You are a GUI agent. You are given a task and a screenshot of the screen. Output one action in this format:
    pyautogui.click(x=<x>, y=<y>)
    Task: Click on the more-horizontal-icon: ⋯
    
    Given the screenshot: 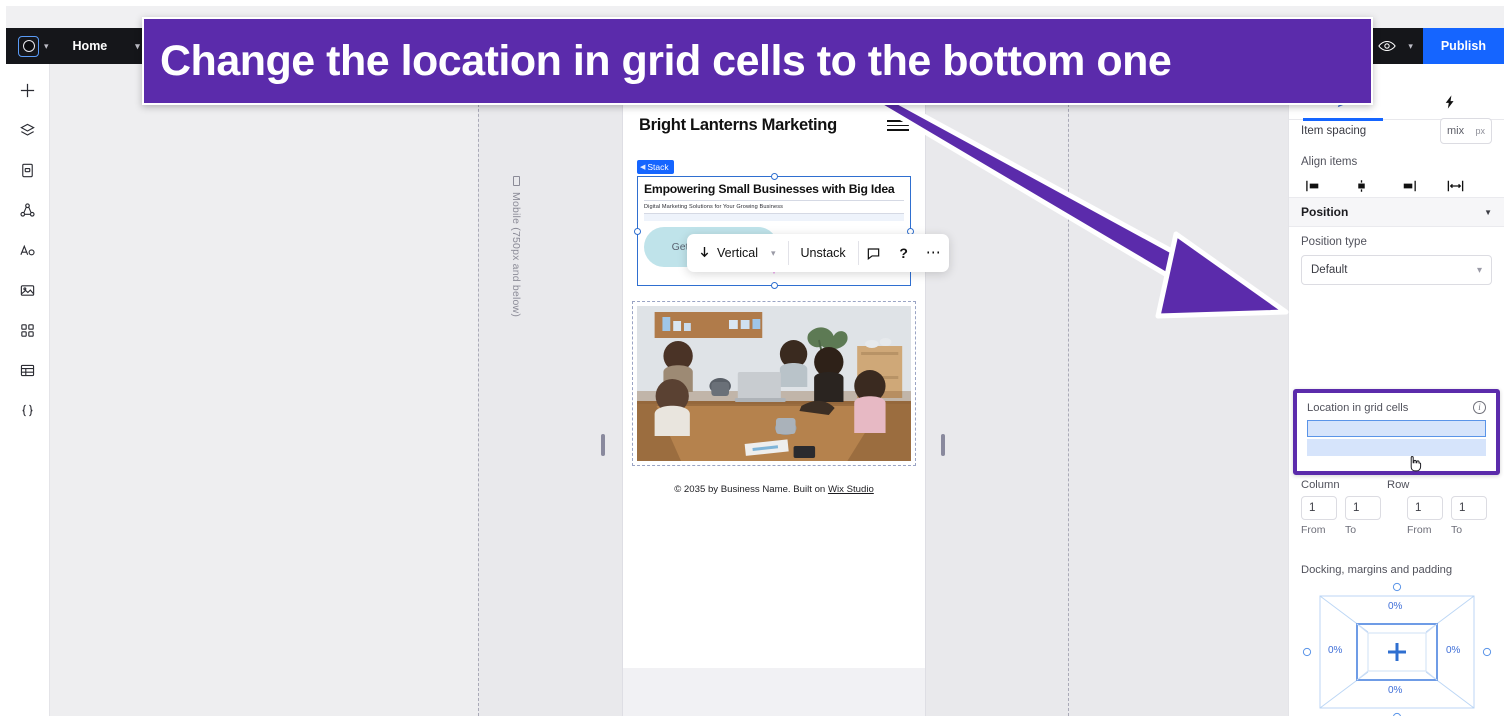 What is the action you would take?
    pyautogui.click(x=934, y=253)
    